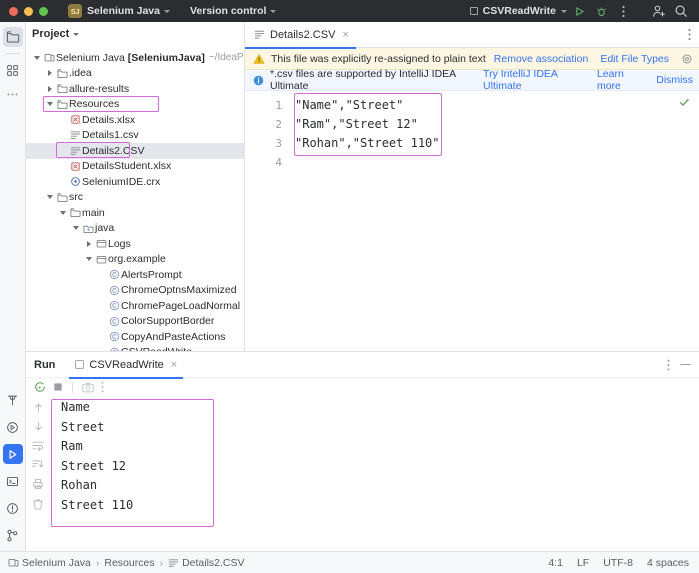 This screenshot has height=573, width=699. I want to click on tree-node-label: Selenium Java [SeleniumJava], so click(130, 57).